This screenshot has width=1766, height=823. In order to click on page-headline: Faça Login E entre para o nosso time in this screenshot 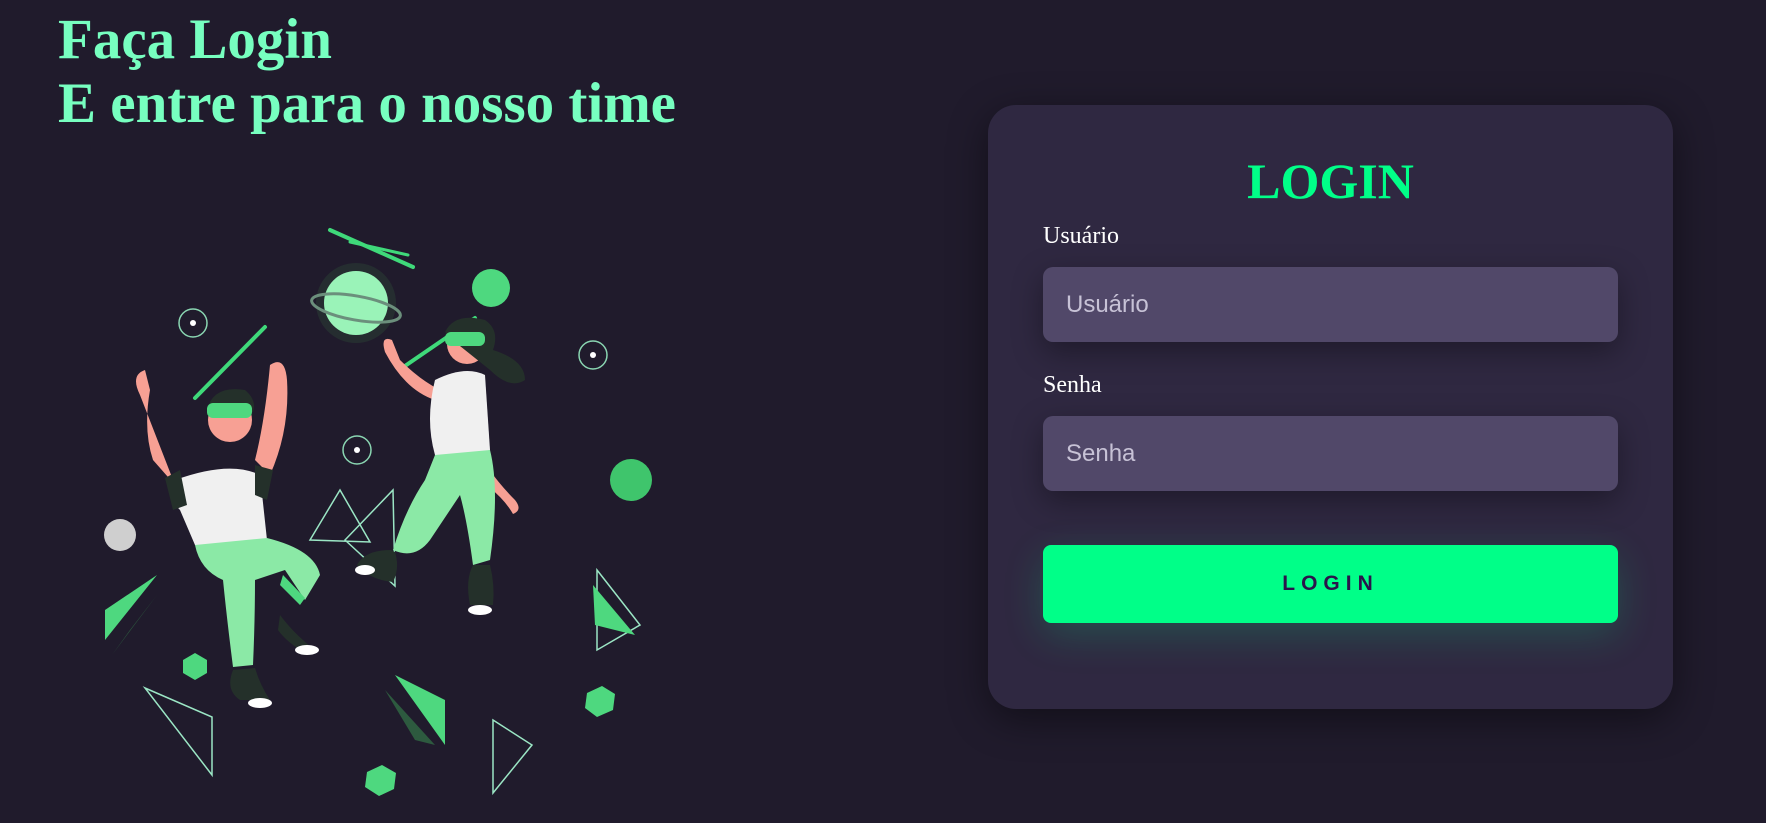, I will do `click(367, 72)`.